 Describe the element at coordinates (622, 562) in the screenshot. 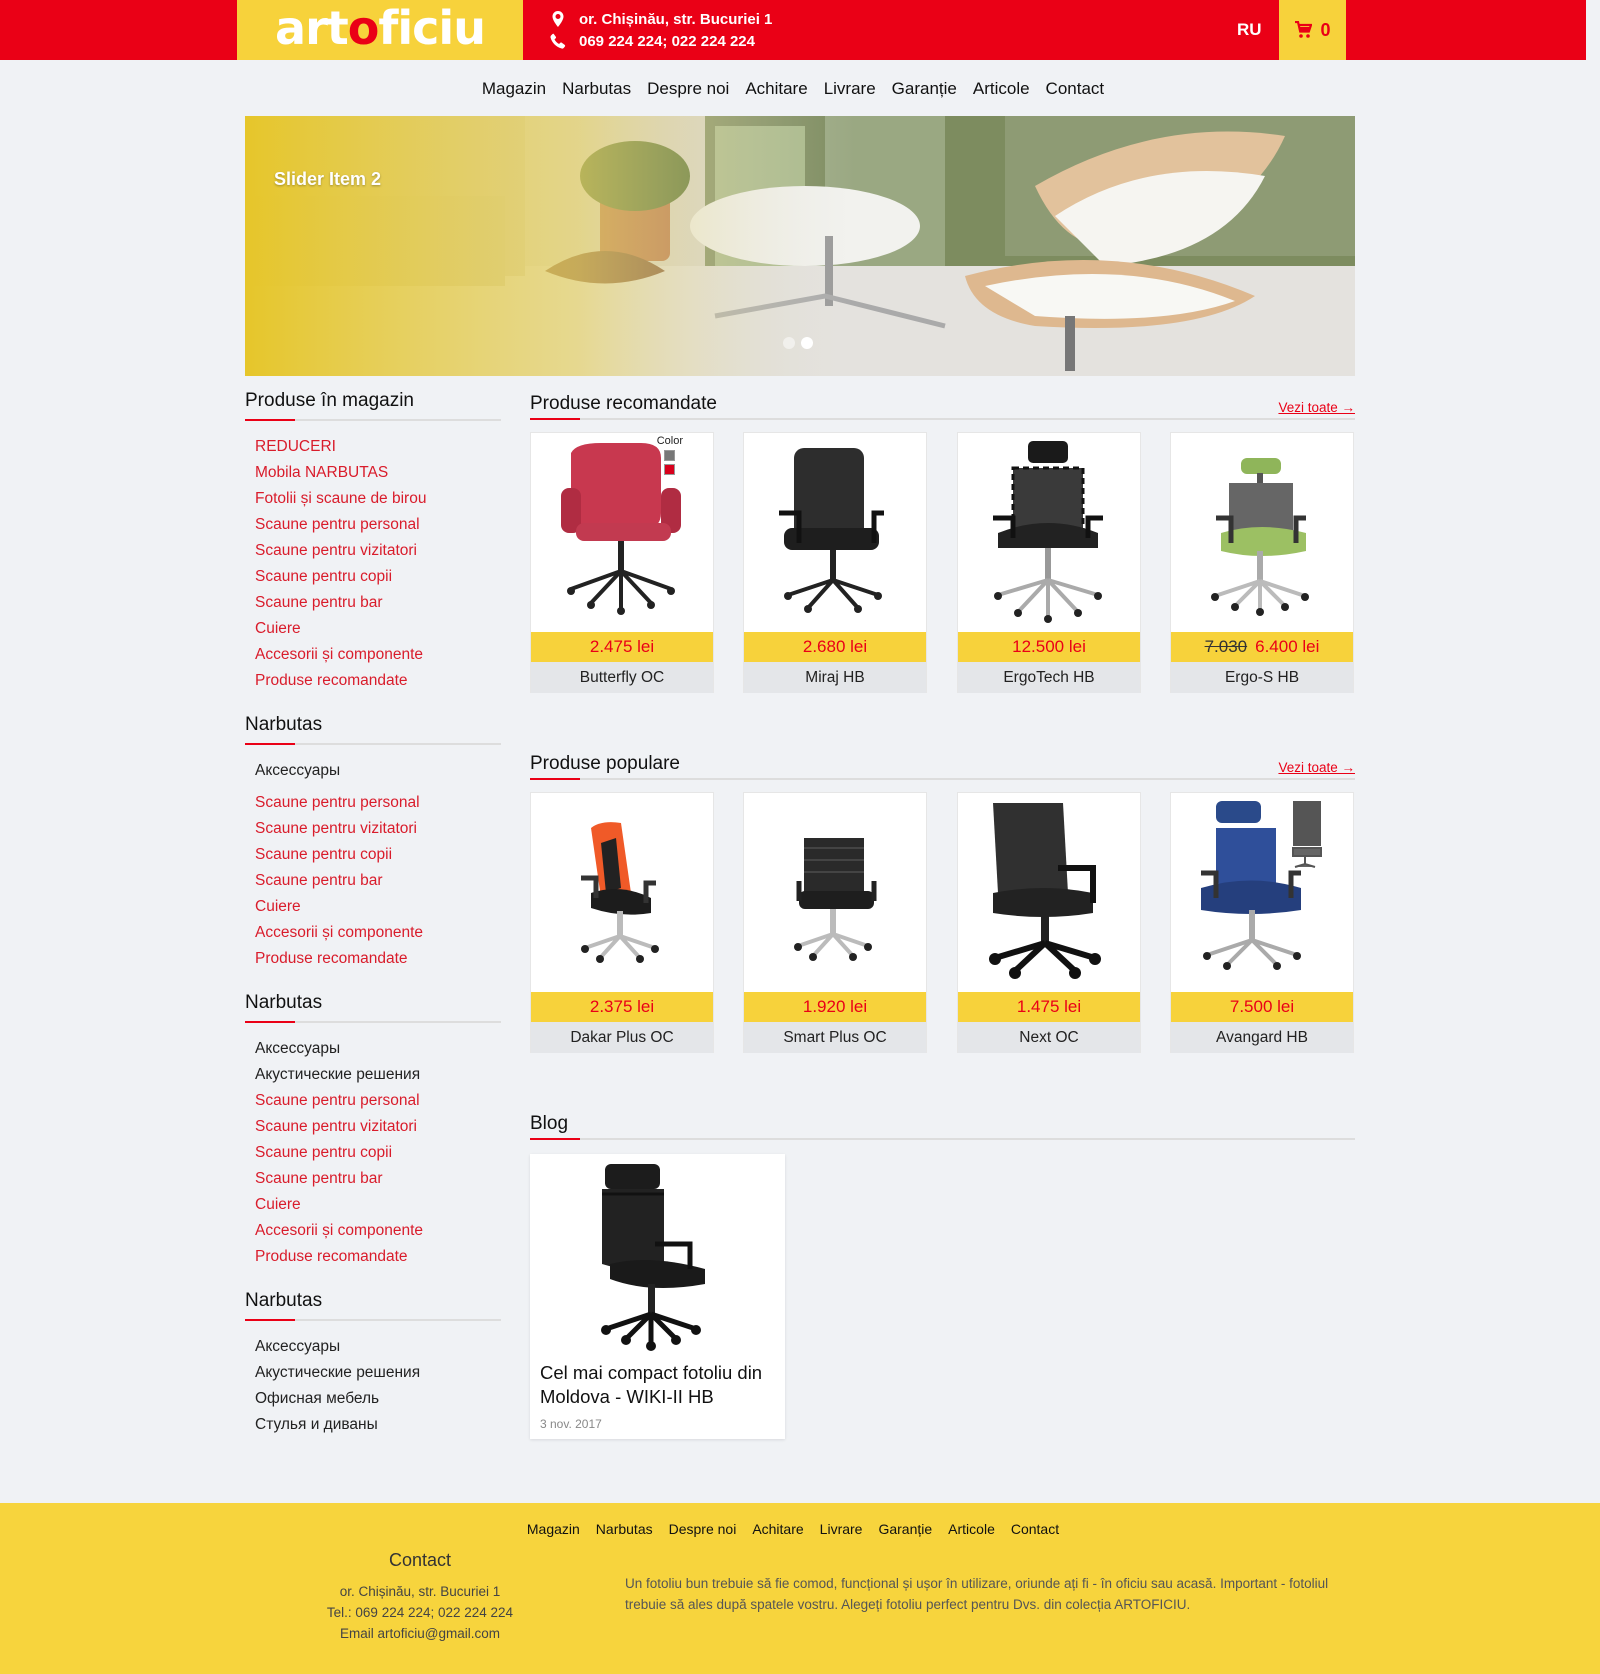

I see `product-card: Color 2.475 lei Butterfly OC` at that location.